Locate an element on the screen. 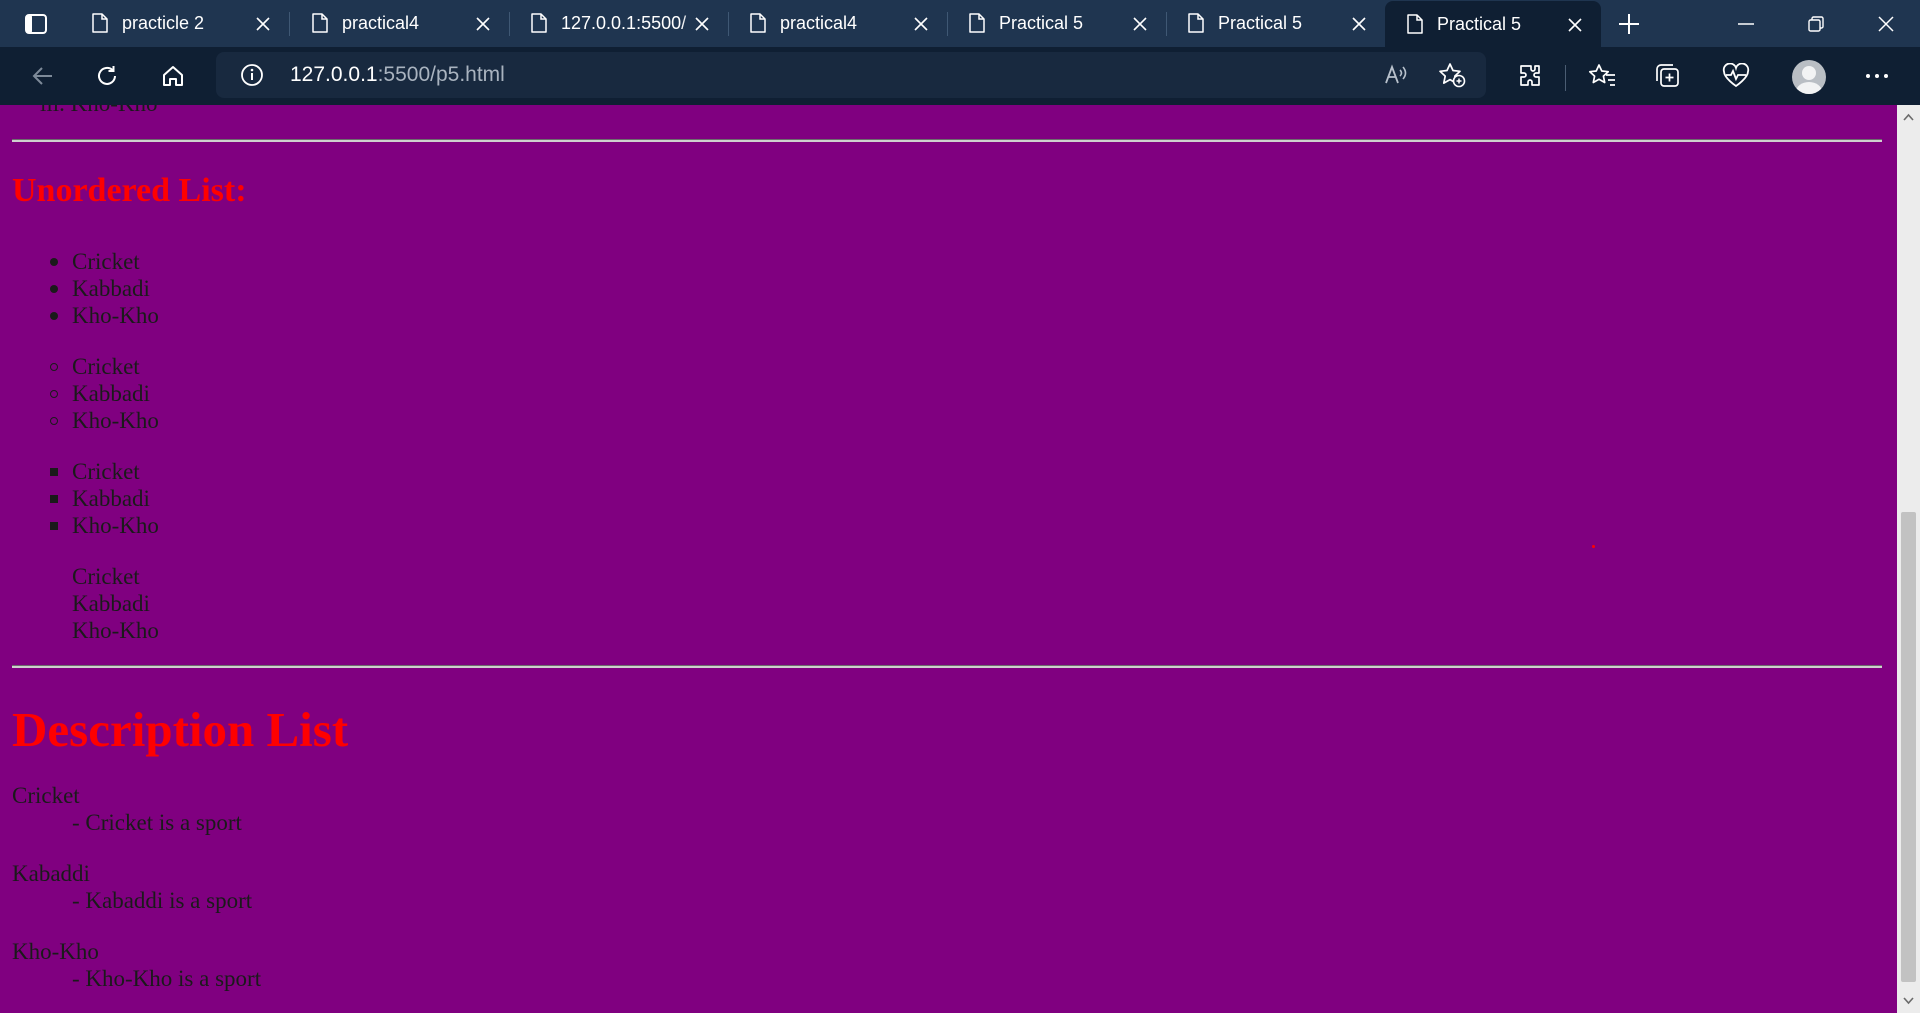 This screenshot has width=1920, height=1013. stray-dot is located at coordinates (1593, 546).